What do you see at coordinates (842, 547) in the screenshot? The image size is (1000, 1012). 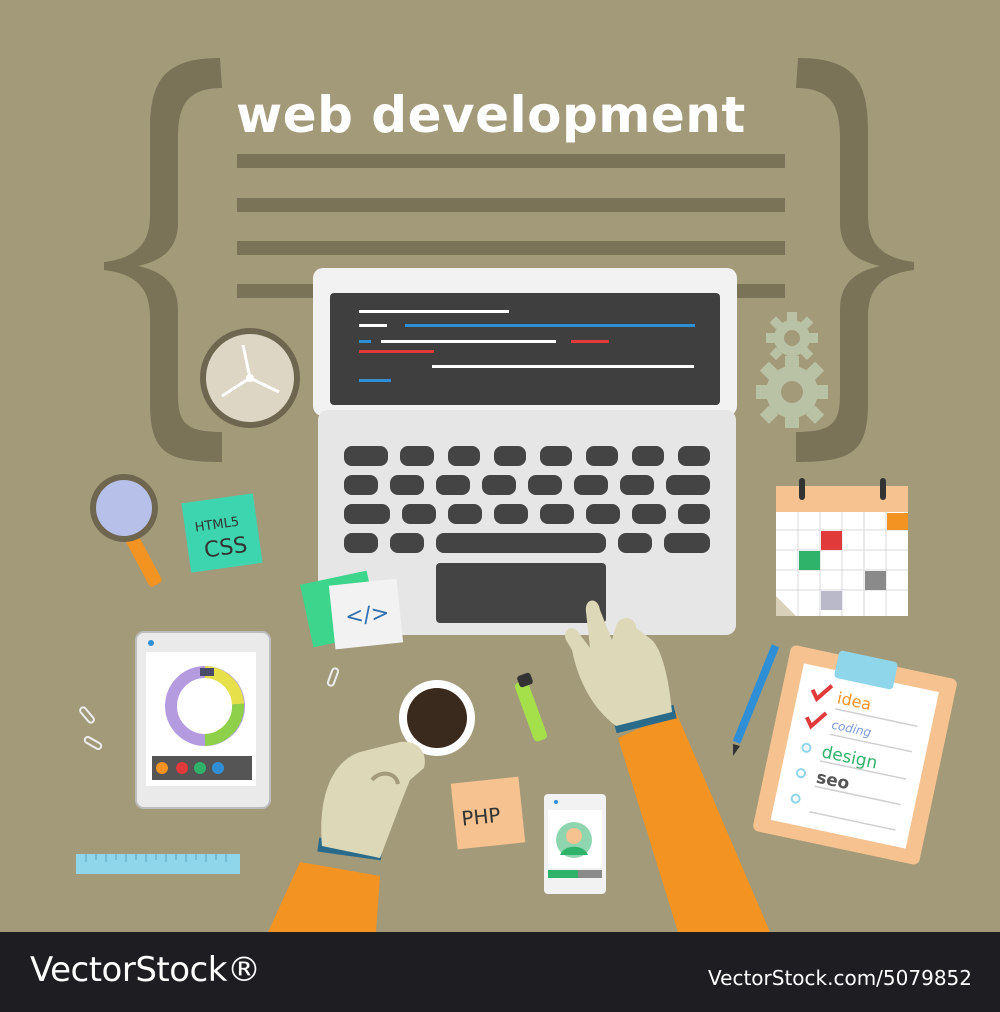 I see `calendar` at bounding box center [842, 547].